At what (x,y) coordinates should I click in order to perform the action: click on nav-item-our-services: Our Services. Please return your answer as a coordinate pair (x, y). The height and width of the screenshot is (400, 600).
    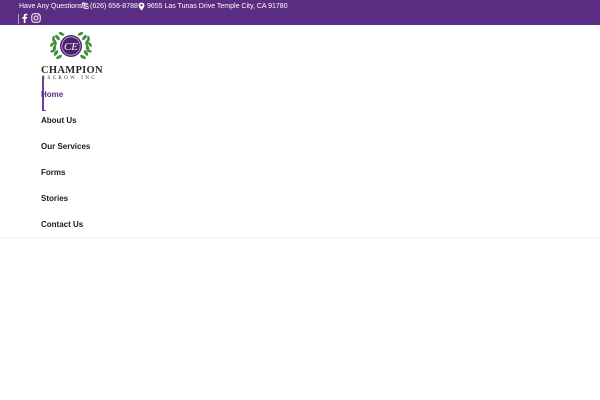
    Looking at the image, I should click on (65, 147).